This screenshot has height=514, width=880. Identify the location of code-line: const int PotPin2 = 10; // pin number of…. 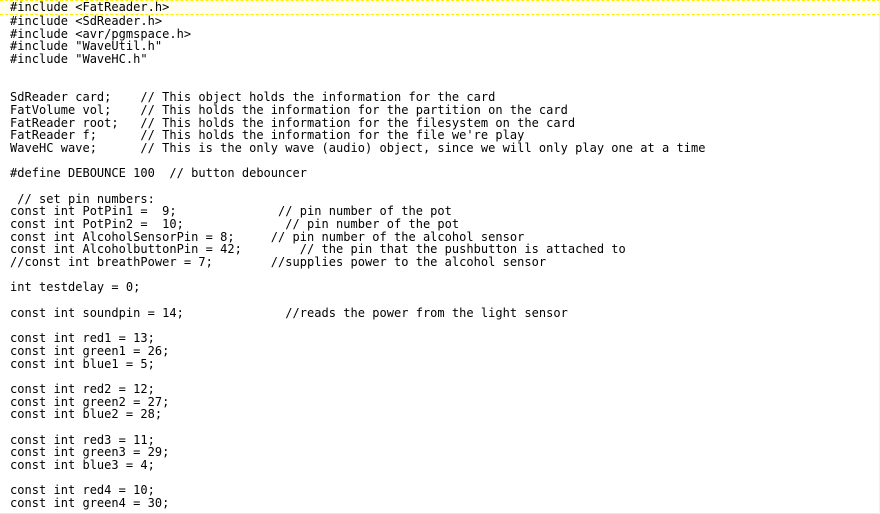
(439, 224).